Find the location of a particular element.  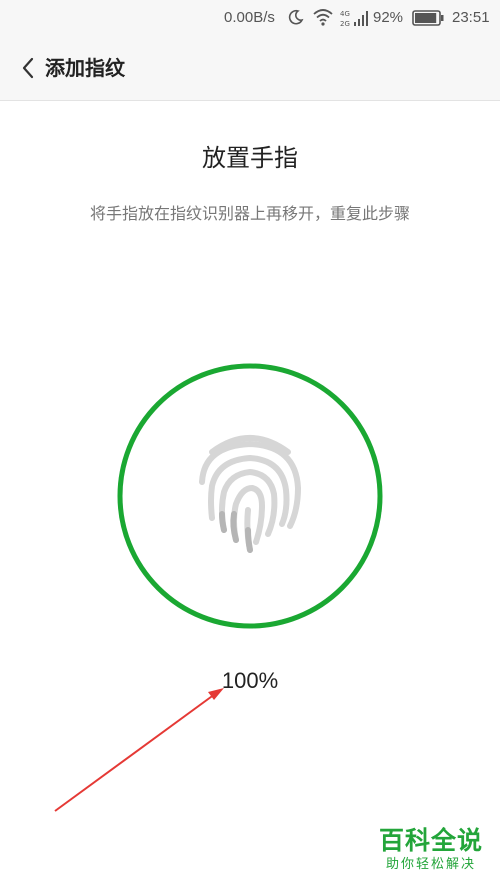

net-speed: 0.00B/s is located at coordinates (249, 17).